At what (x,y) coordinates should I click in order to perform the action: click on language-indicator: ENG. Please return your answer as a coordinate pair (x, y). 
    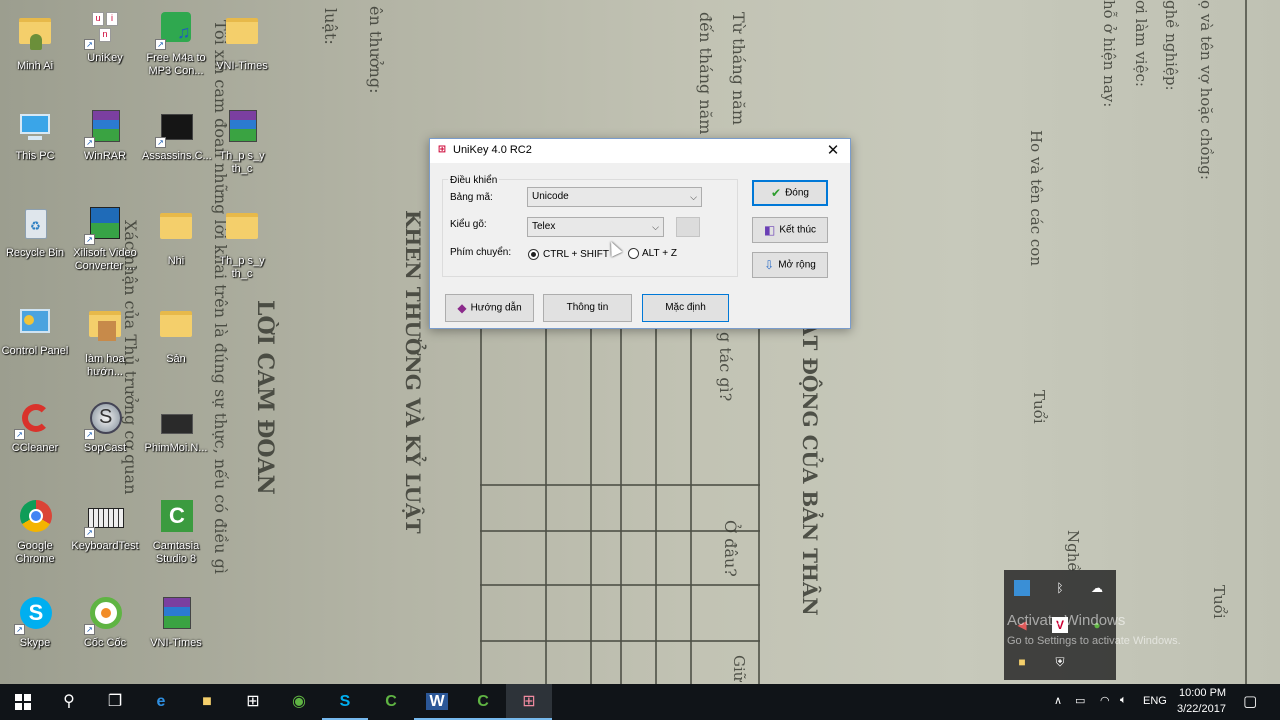
    Looking at the image, I should click on (1155, 701).